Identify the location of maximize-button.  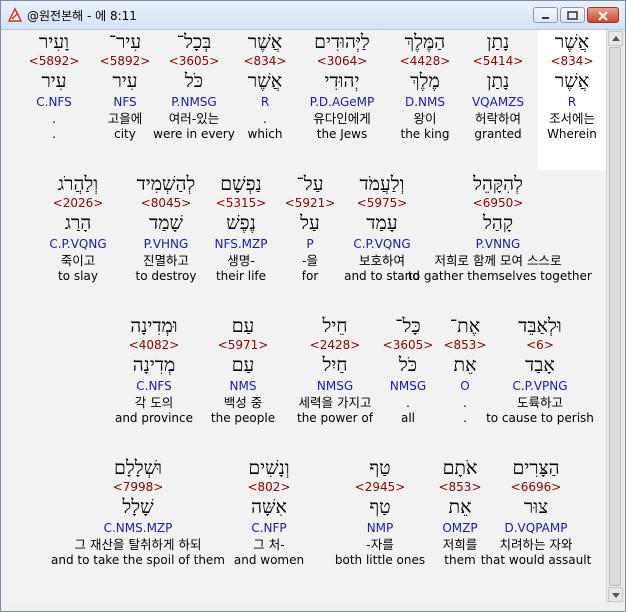
(572, 15).